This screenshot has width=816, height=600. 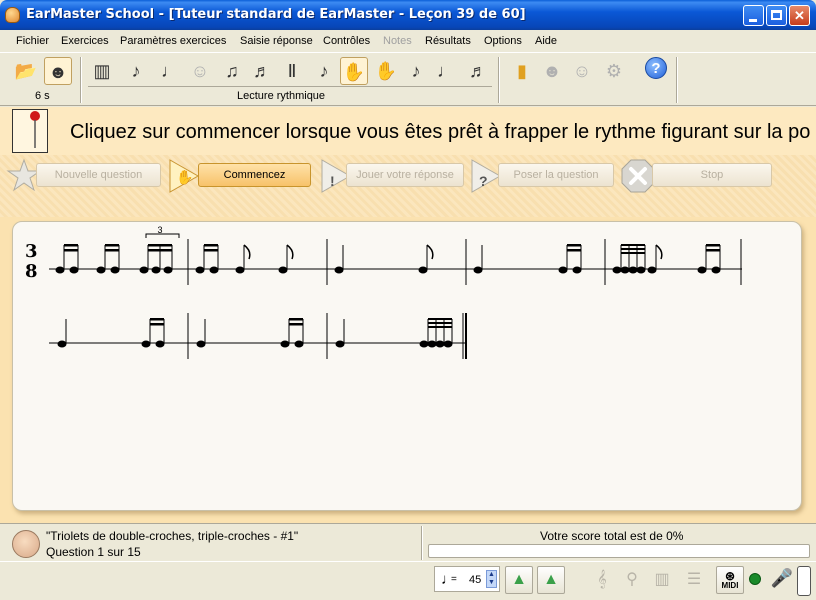 I want to click on menu-exercices: Exercices, so click(x=85, y=41).